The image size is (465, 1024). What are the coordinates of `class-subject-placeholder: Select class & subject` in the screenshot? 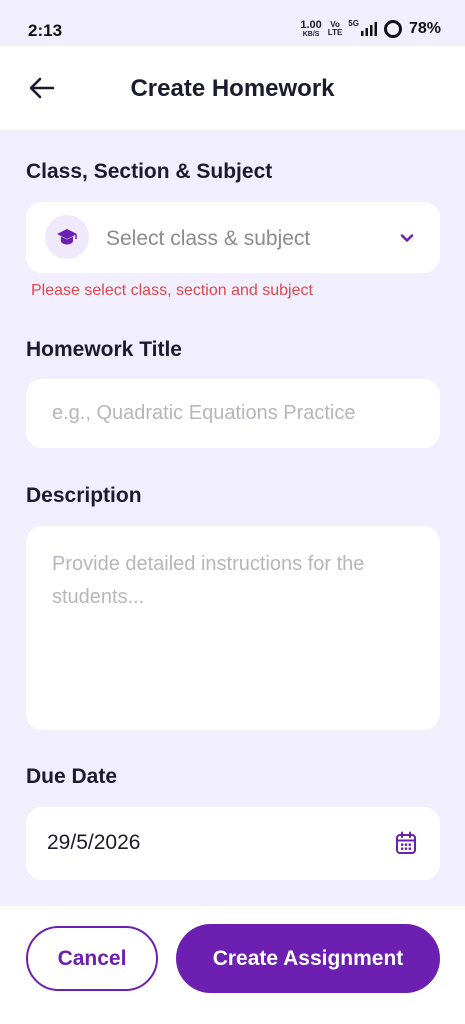 It's located at (208, 238).